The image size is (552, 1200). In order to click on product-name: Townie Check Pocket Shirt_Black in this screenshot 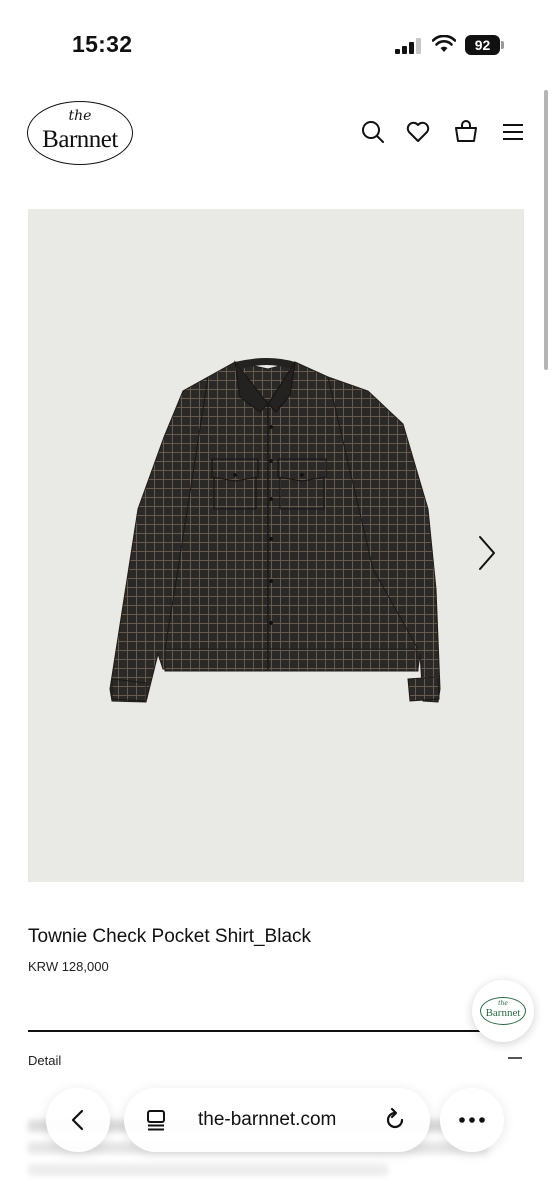, I will do `click(170, 936)`.